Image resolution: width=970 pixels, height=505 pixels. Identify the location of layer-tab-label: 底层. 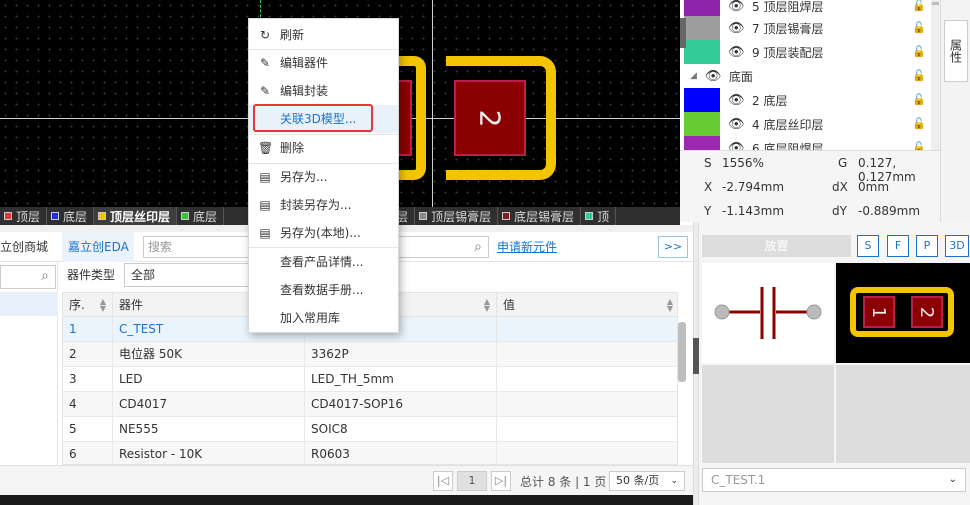
(205, 216).